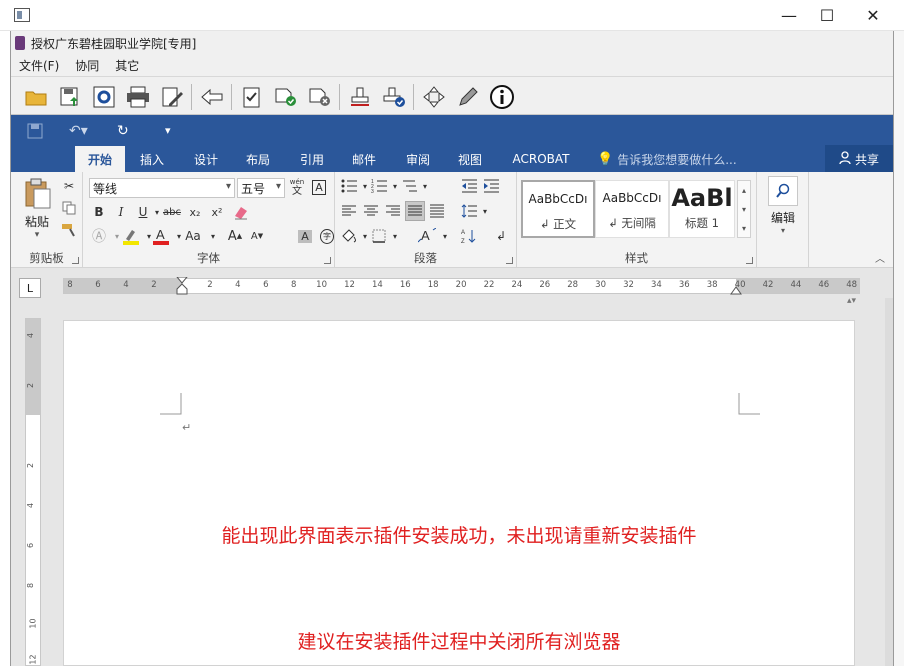 This screenshot has width=904, height=666. What do you see at coordinates (470, 159) in the screenshot?
I see `tab-view: 视图` at bounding box center [470, 159].